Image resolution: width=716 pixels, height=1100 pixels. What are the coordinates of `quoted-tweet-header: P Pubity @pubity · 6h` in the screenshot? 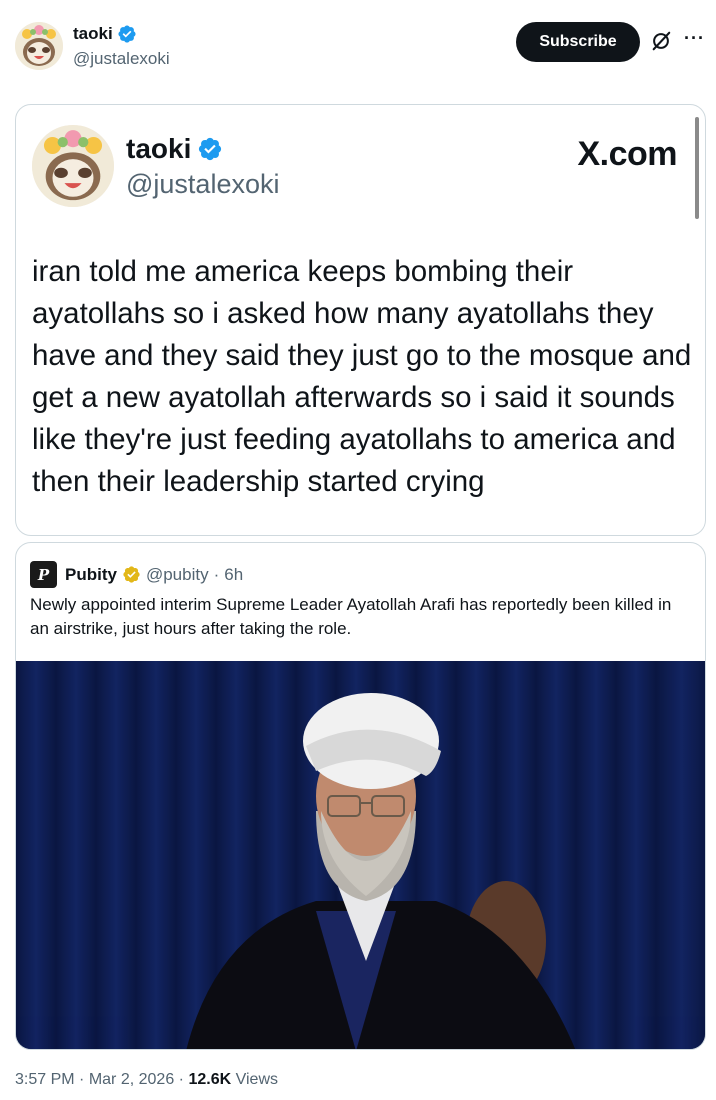 It's located at (136, 574).